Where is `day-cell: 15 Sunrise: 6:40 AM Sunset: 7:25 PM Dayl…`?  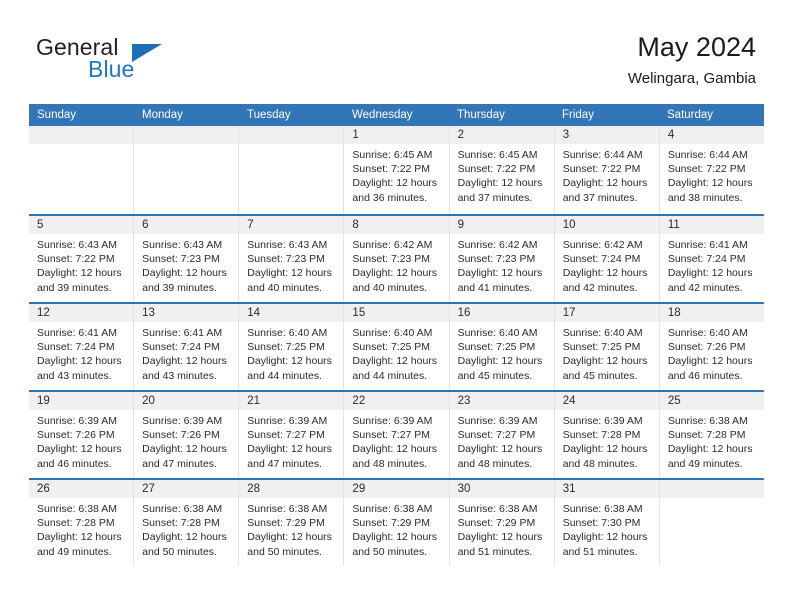
day-cell: 15 Sunrise: 6:40 AM Sunset: 7:25 PM Dayl… is located at coordinates (396, 347).